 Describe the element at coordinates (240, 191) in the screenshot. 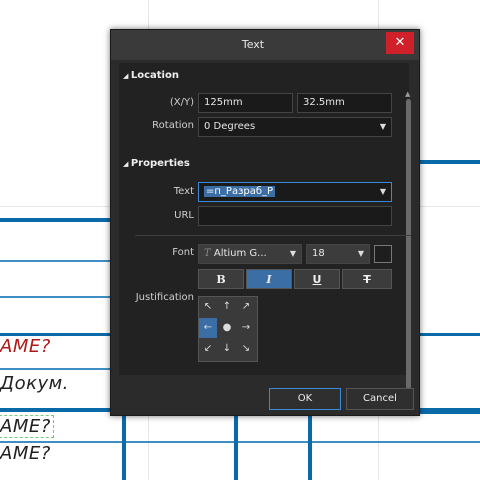

I see `text-value: =п_Разраб_Р` at that location.